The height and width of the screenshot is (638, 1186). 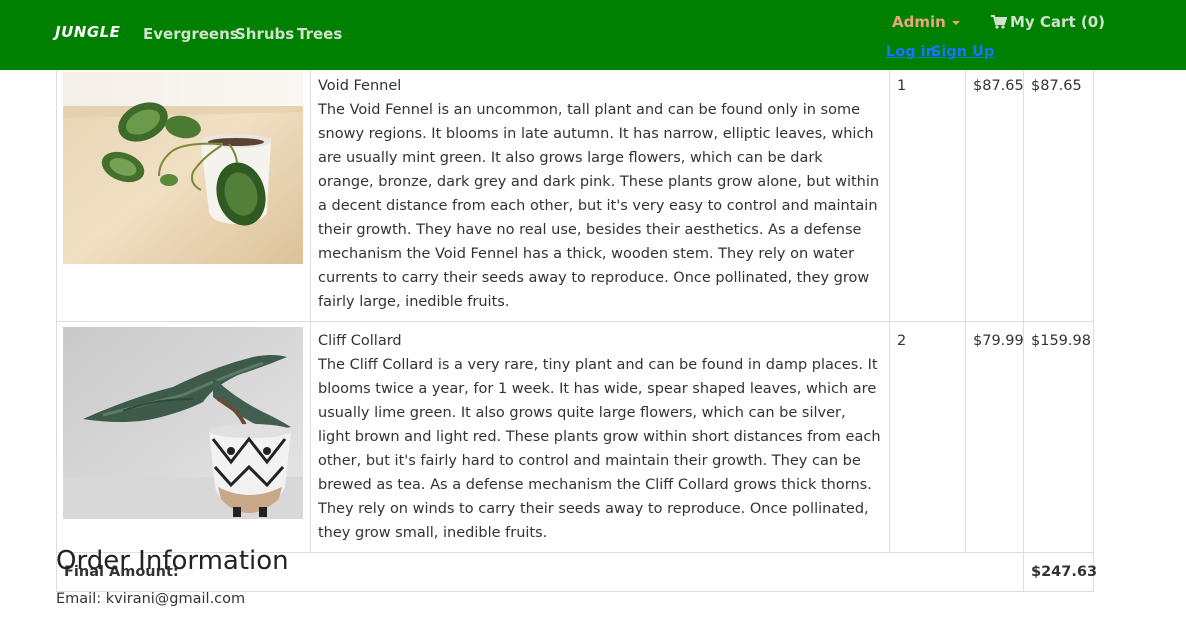 What do you see at coordinates (994, 437) in the screenshot?
I see `unit-price-cell: $79.99` at bounding box center [994, 437].